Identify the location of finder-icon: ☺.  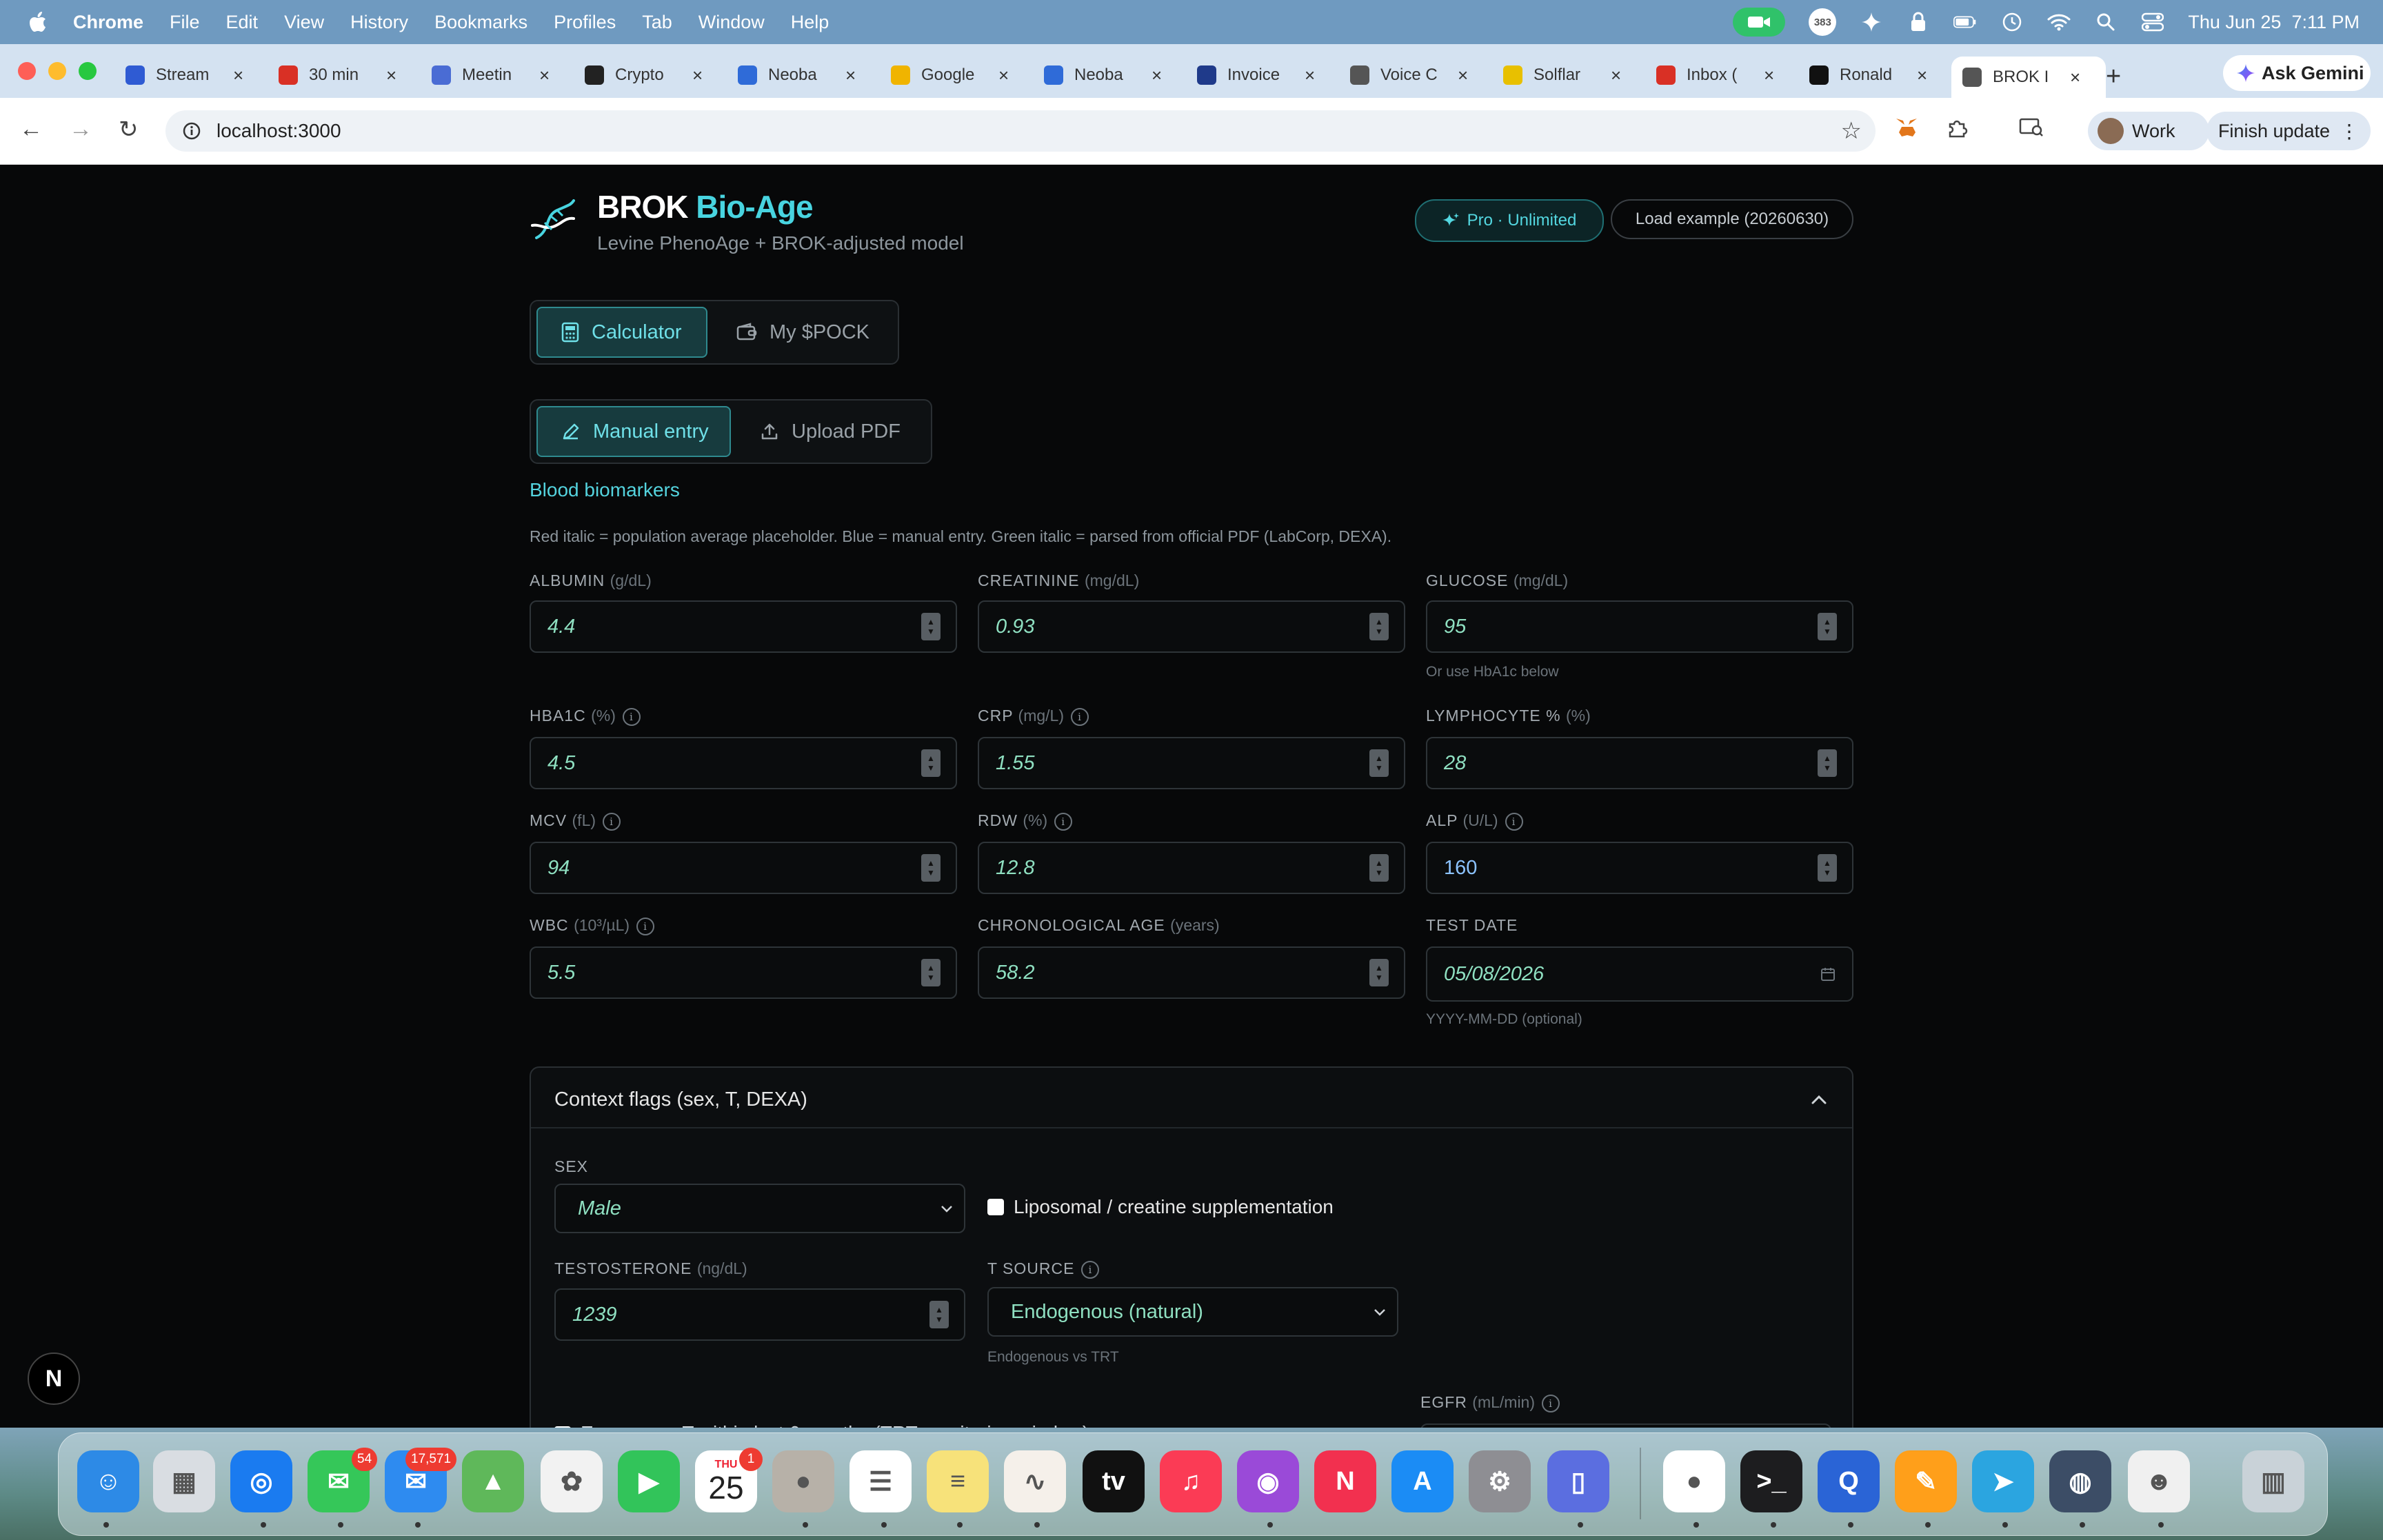
(108, 1481).